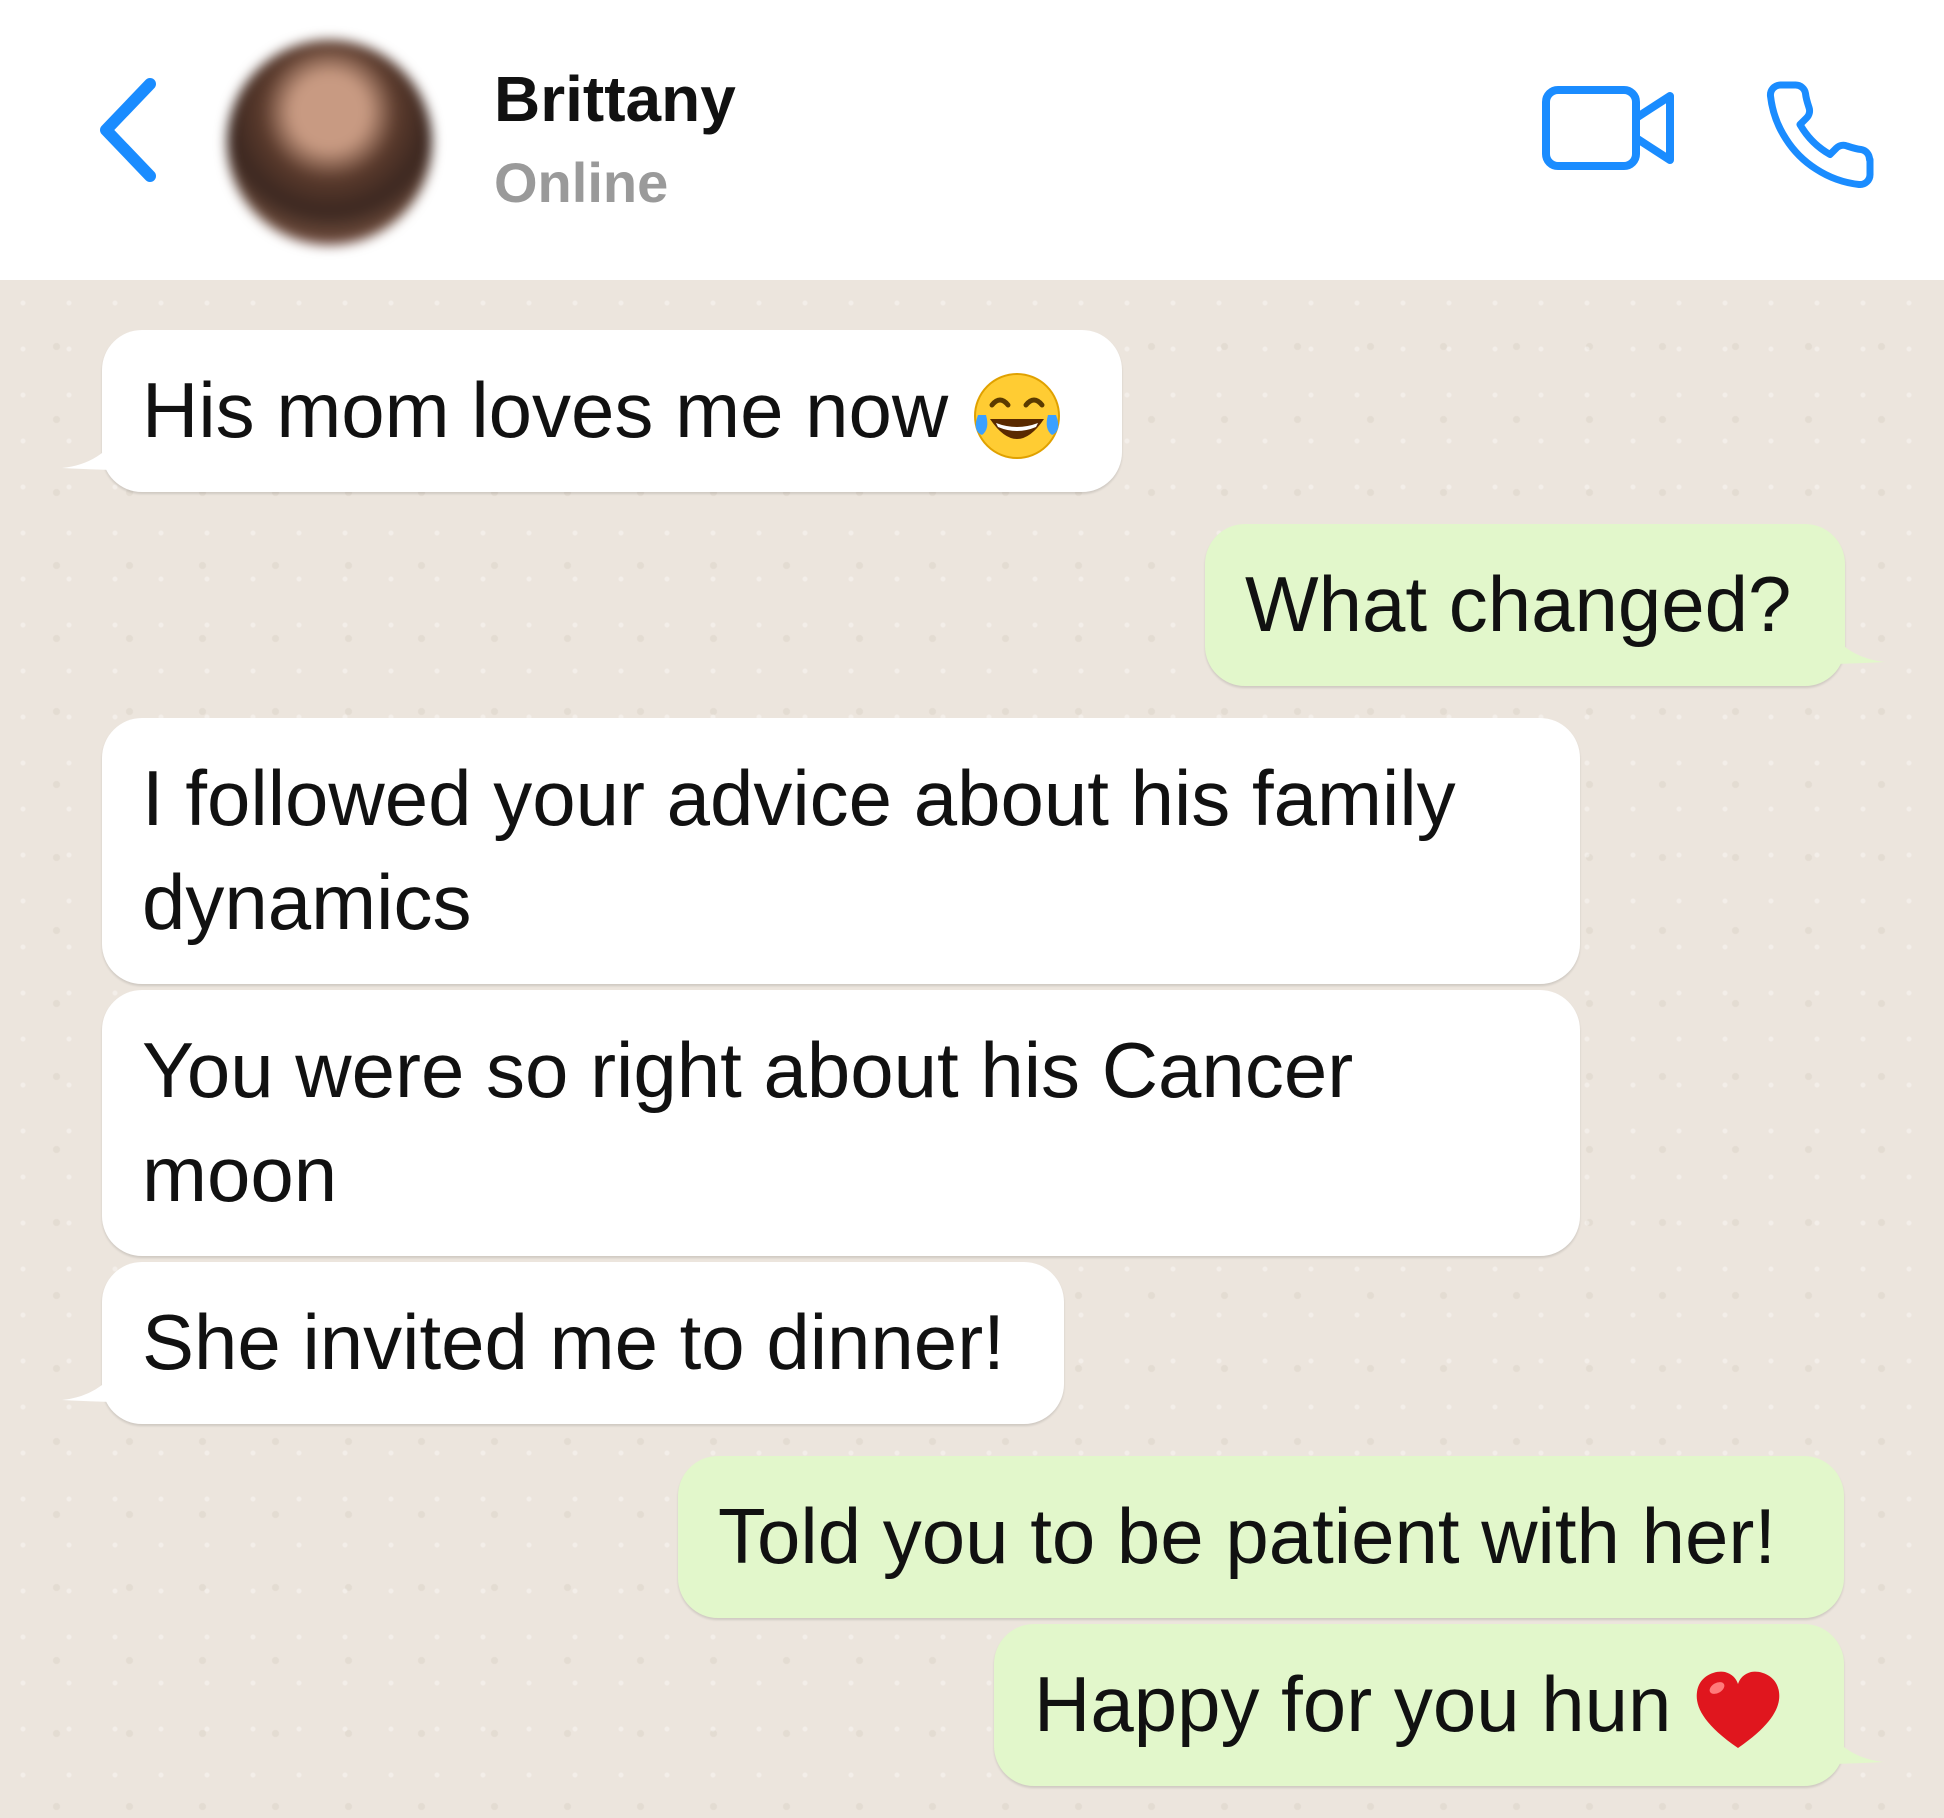 The height and width of the screenshot is (1818, 1944). I want to click on contact-status: Online, so click(581, 182).